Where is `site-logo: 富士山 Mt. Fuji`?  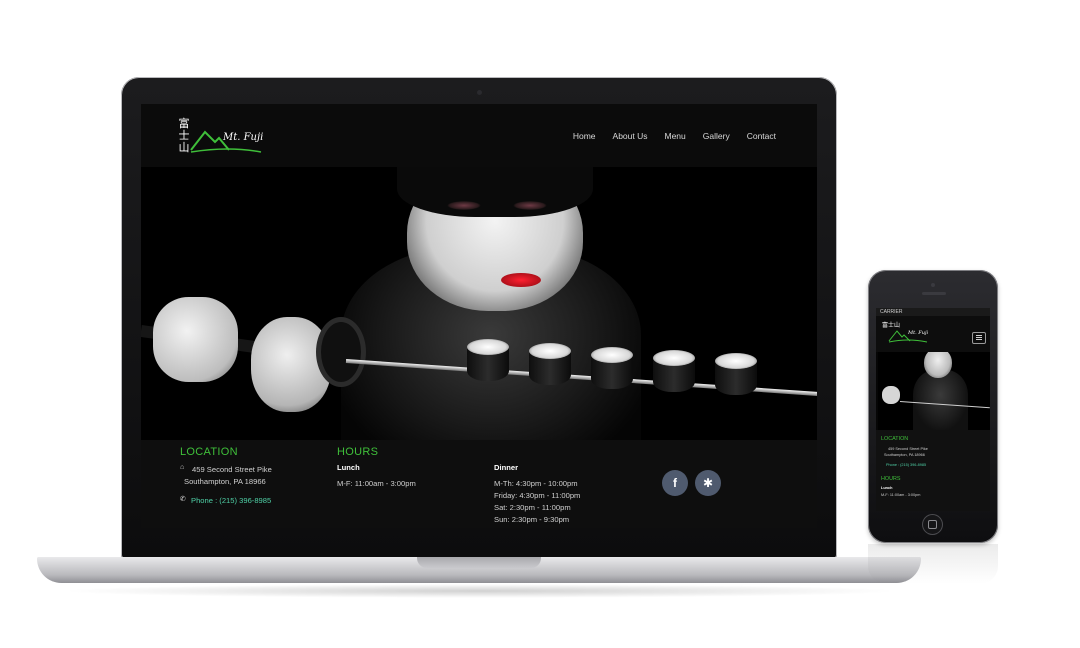 site-logo: 富士山 Mt. Fuji is located at coordinates (220, 138).